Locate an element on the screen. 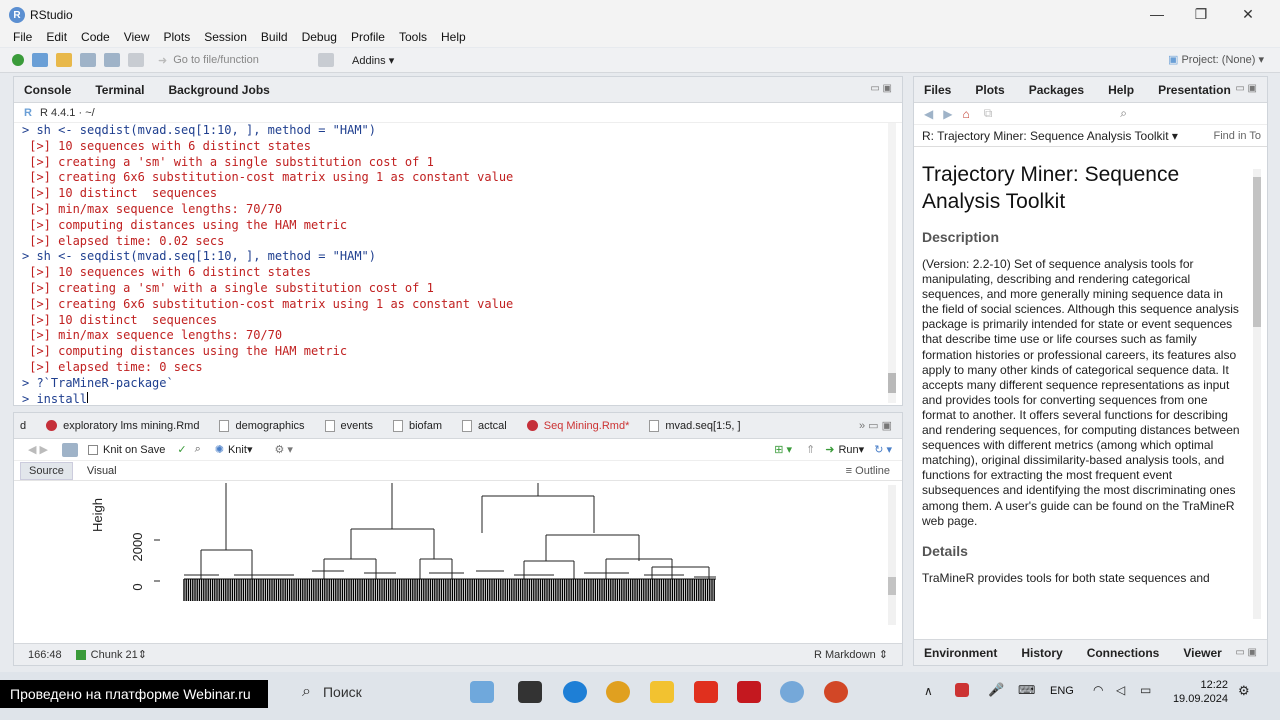 Image resolution: width=1280 pixels, height=720 pixels. spellcheck-icon: ✓ is located at coordinates (181, 449).